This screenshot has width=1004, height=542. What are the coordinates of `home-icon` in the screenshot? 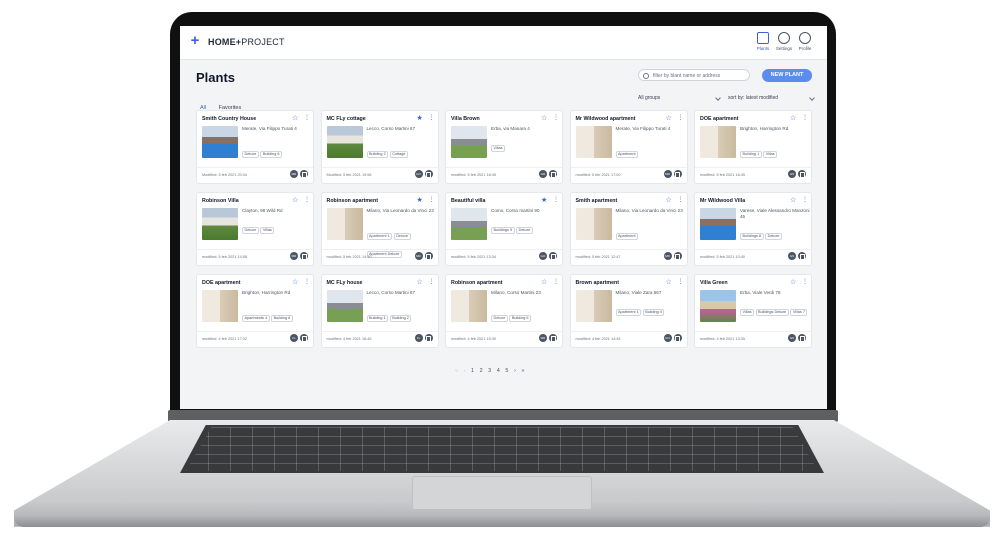 It's located at (763, 38).